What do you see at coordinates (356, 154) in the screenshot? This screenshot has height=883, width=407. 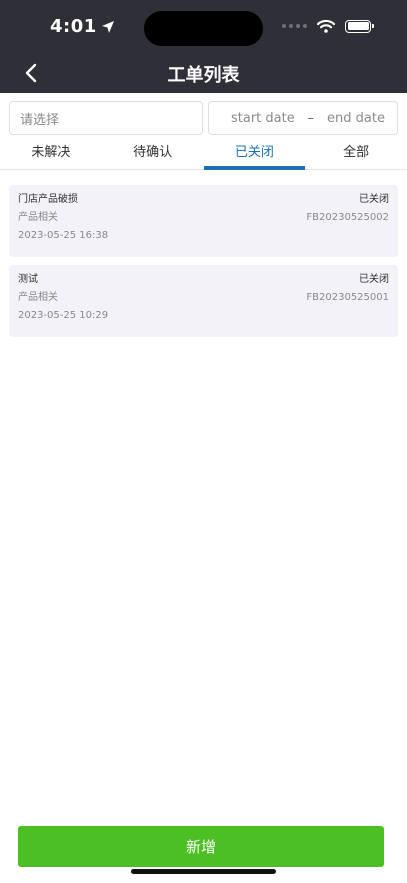 I see `tab-all: 全部` at bounding box center [356, 154].